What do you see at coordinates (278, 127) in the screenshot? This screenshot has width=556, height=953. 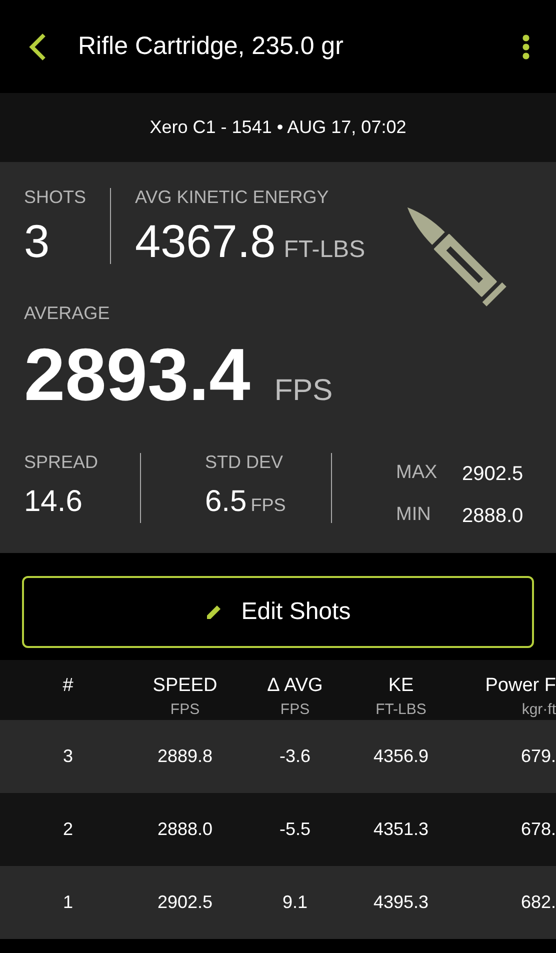 I see `session-subtitle: Xero C1 - 1541 • AUG 17, 07:02` at bounding box center [278, 127].